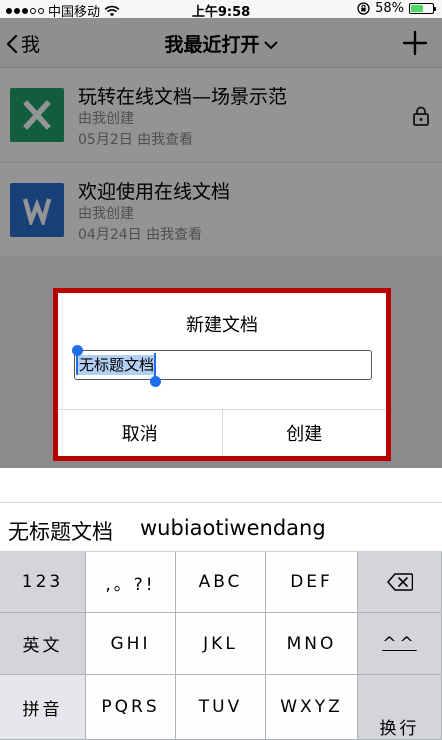 Image resolution: width=442 pixels, height=740 pixels. I want to click on key-wxyz: WXYZ, so click(312, 707).